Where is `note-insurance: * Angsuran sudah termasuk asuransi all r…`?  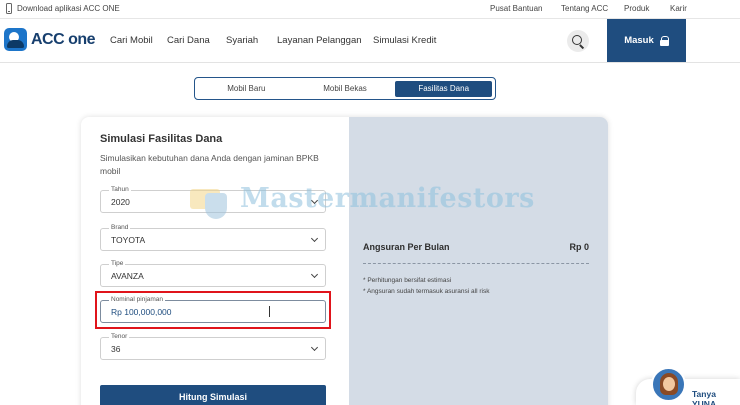 note-insurance: * Angsuran sudah termasuk asuransi all r… is located at coordinates (426, 291).